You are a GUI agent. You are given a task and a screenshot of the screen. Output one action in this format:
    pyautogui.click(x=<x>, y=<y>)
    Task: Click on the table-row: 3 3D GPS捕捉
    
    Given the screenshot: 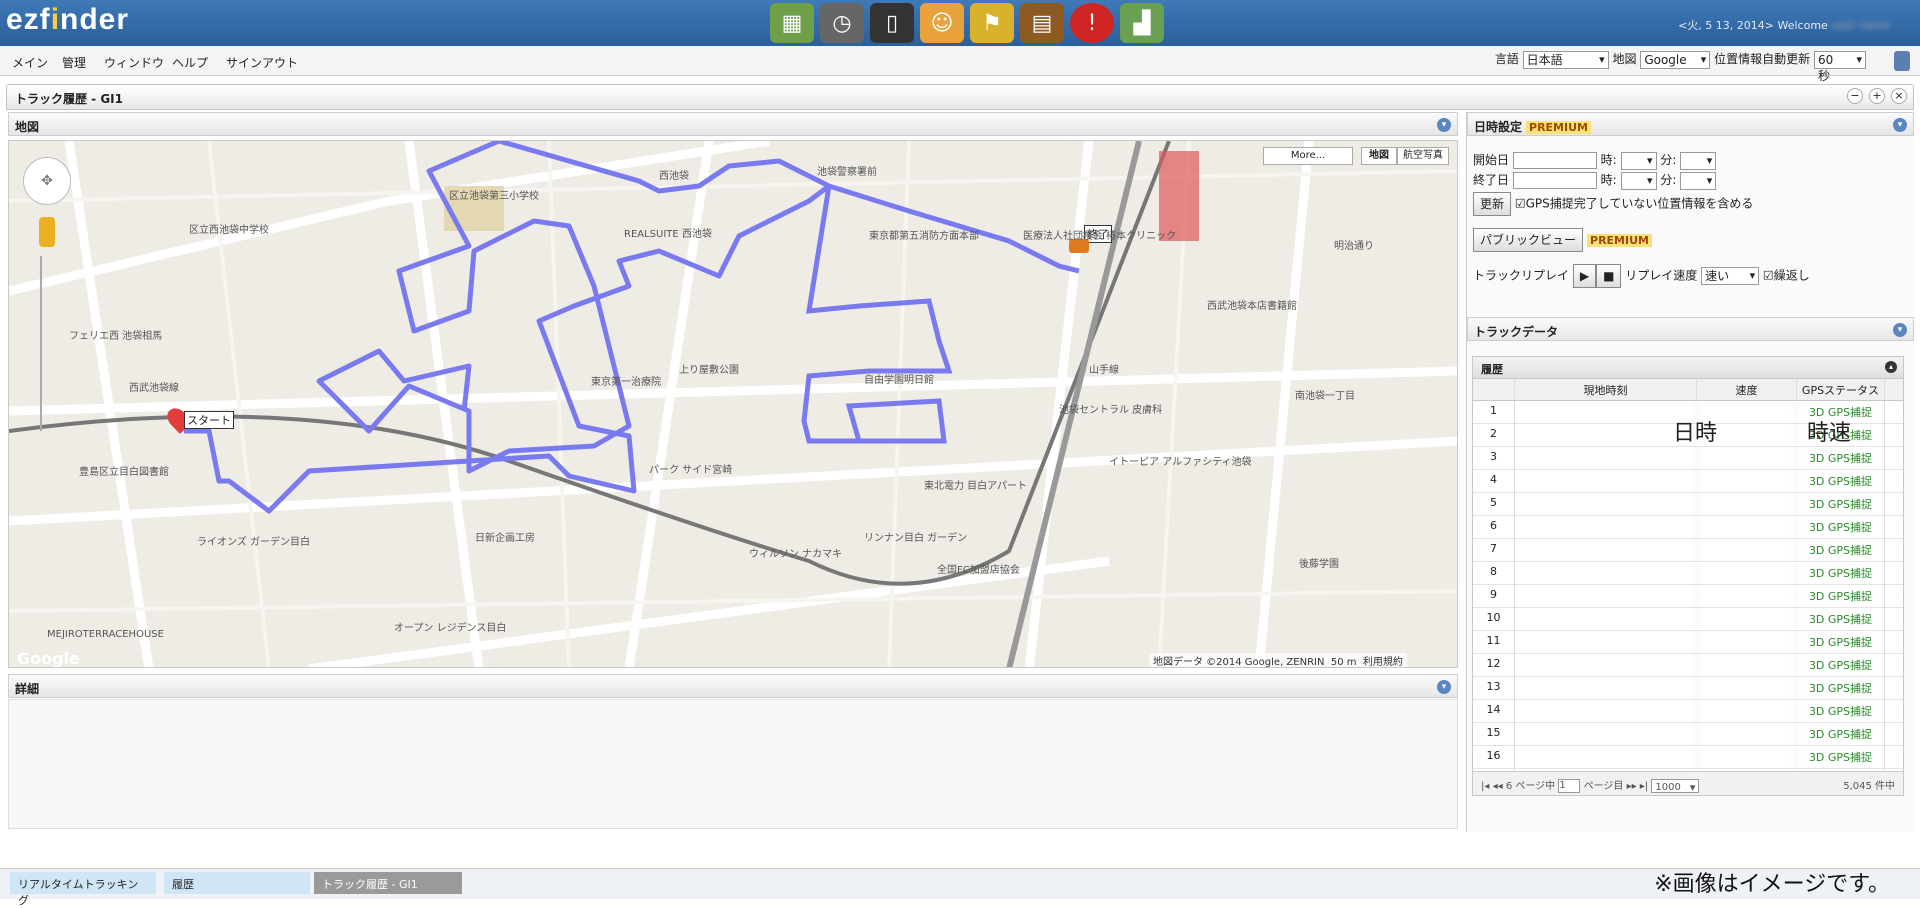 What is the action you would take?
    pyautogui.click(x=1688, y=458)
    